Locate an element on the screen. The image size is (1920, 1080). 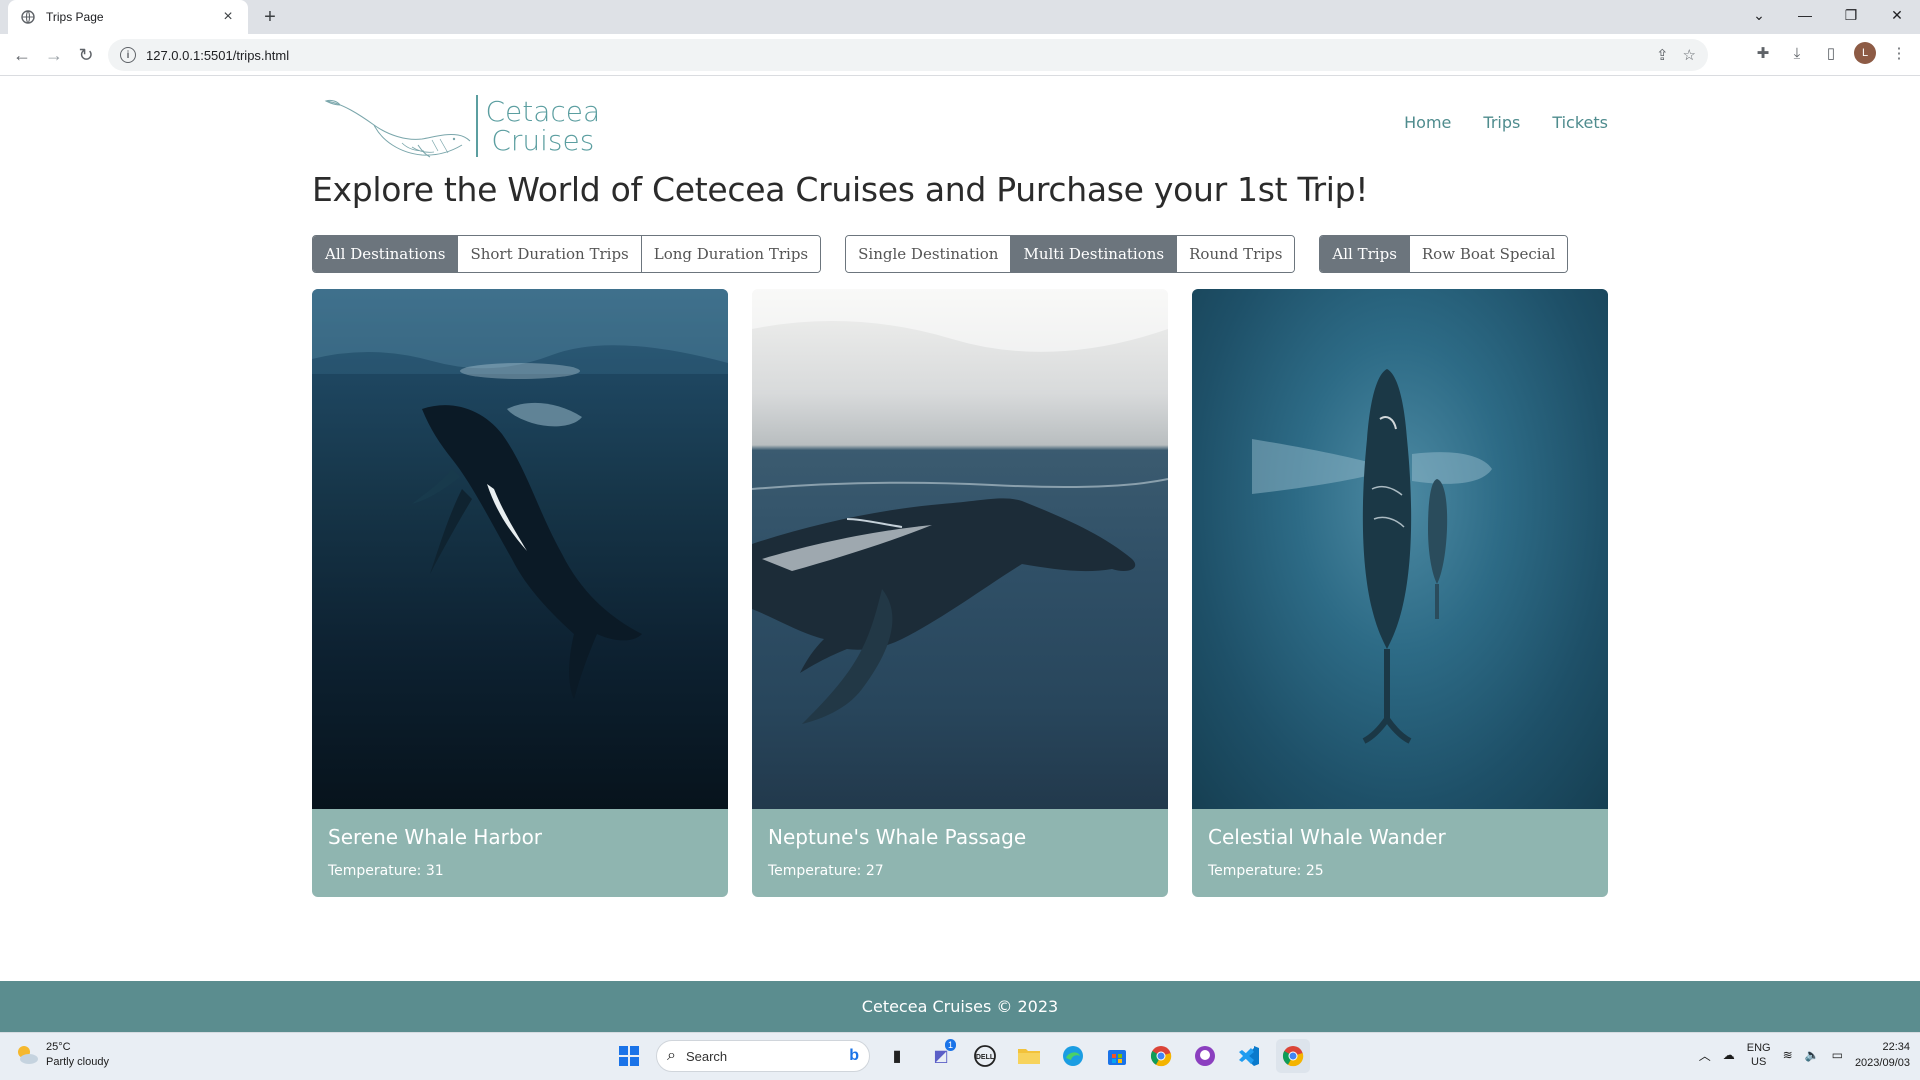
main-nav: Home Trips Tickets is located at coordinates (1506, 122).